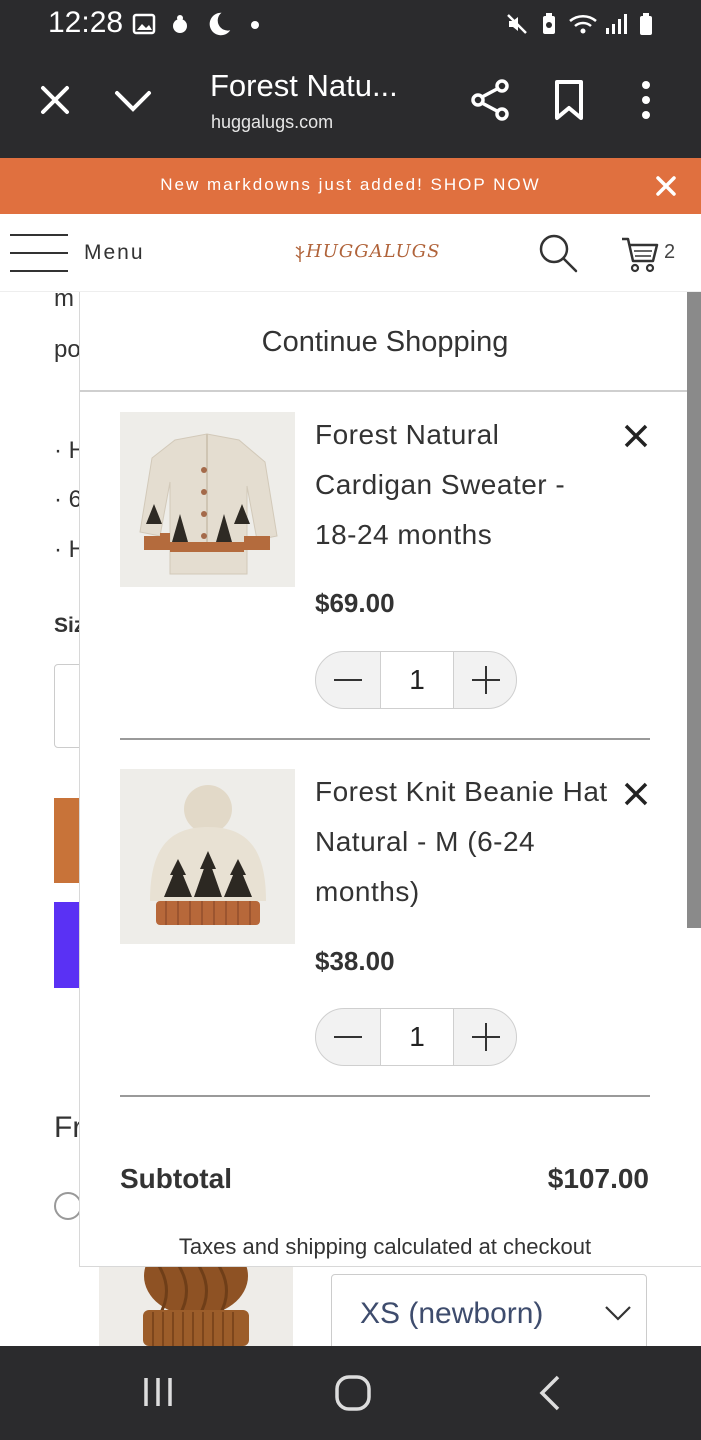  Describe the element at coordinates (384, 391) in the screenshot. I see `drawer-divider` at that location.